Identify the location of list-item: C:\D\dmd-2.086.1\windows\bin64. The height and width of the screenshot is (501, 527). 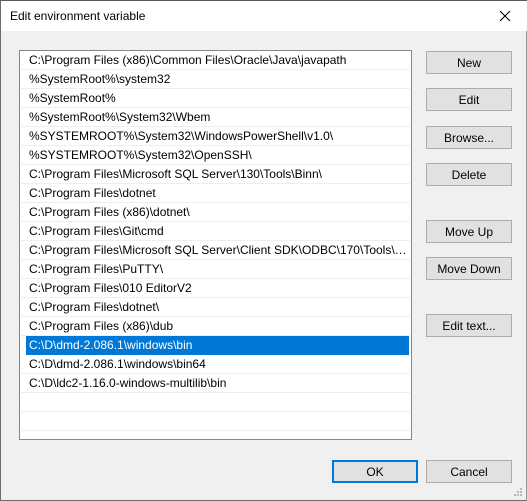
(215, 364).